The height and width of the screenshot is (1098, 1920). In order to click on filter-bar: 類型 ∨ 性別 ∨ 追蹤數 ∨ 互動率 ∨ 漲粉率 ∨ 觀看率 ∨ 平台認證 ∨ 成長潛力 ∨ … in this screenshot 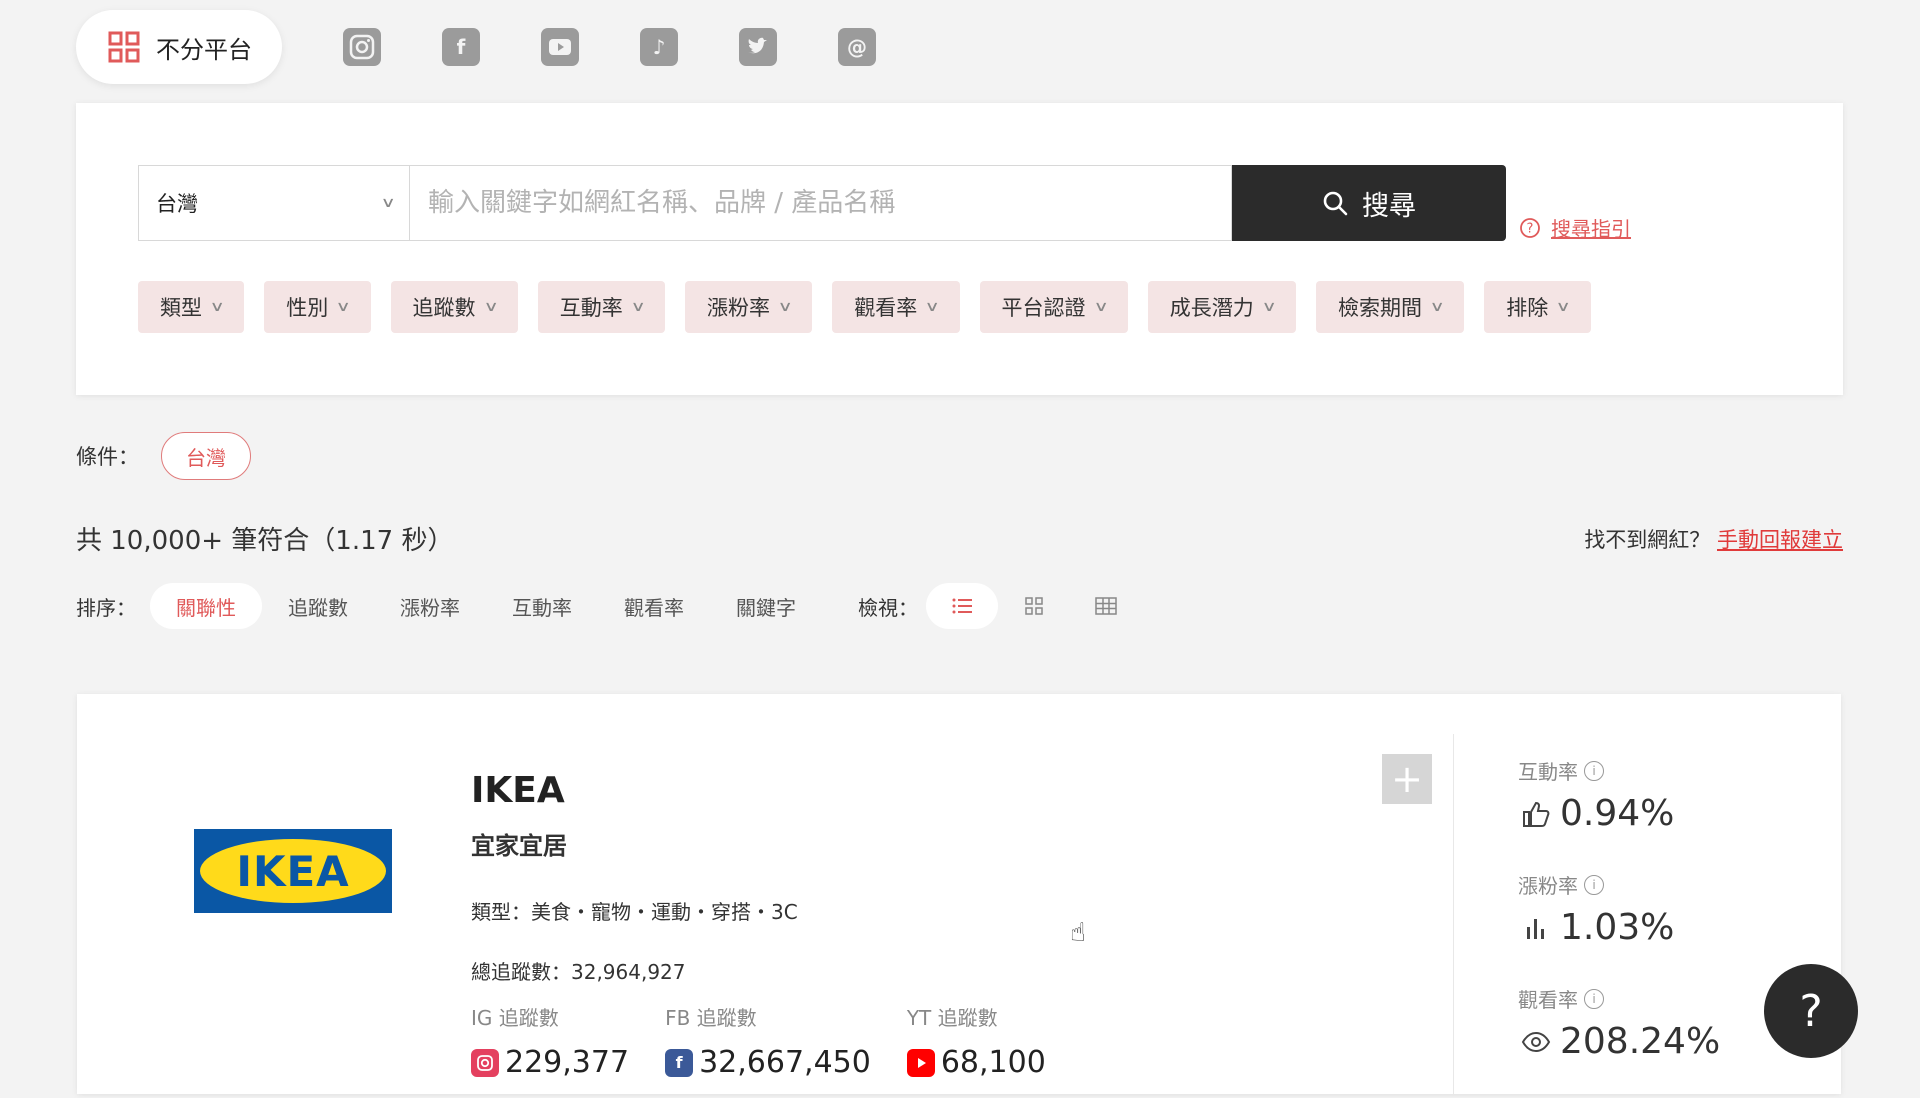, I will do `click(874, 307)`.